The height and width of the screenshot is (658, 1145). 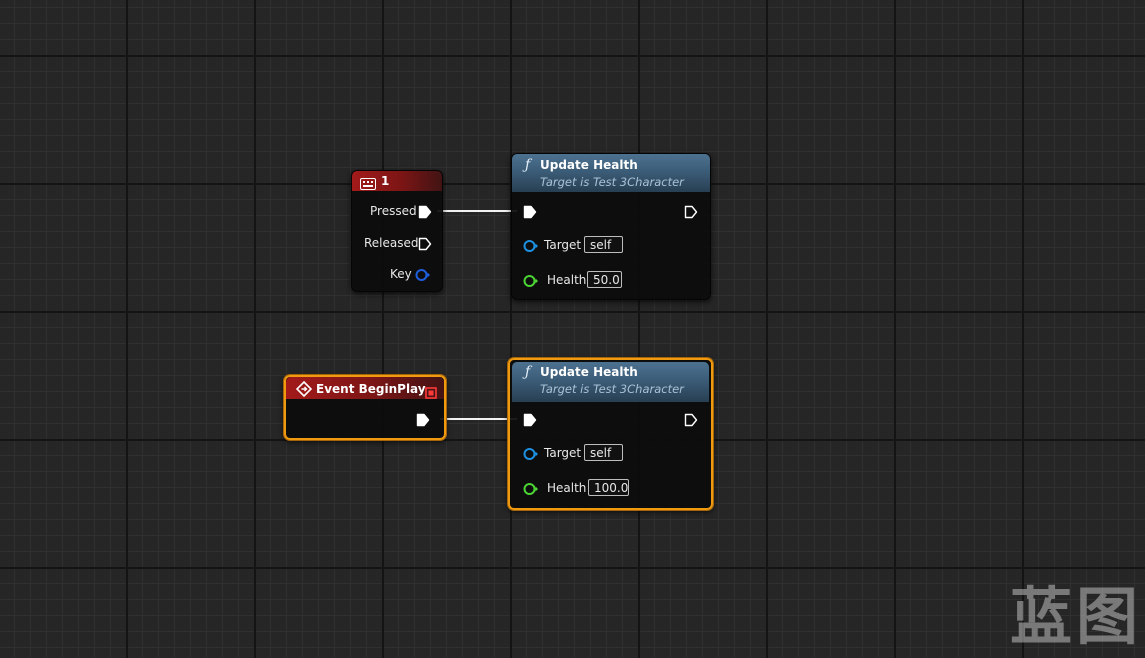 I want to click on key-pin-label: Key, so click(x=401, y=274).